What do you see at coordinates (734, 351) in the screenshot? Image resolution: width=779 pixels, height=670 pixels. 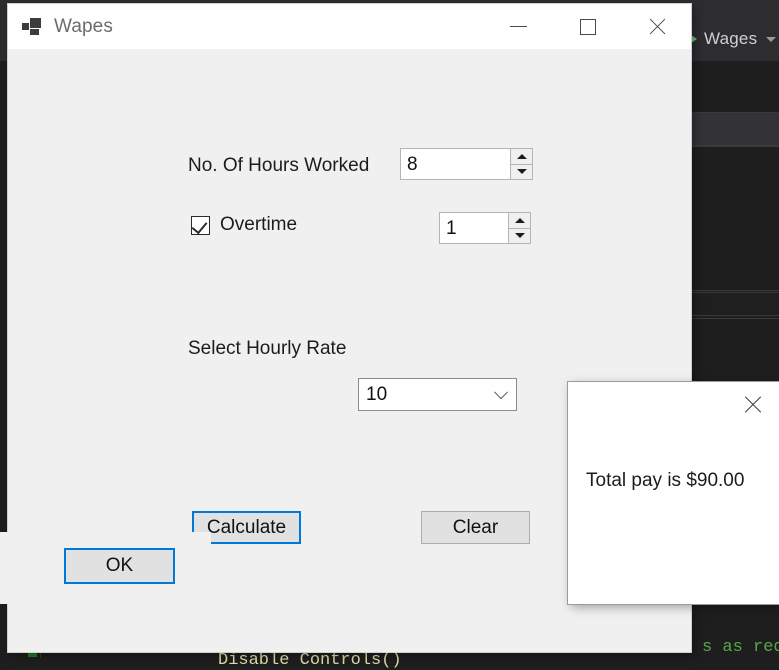 I see `ide-panel-bottom` at bounding box center [734, 351].